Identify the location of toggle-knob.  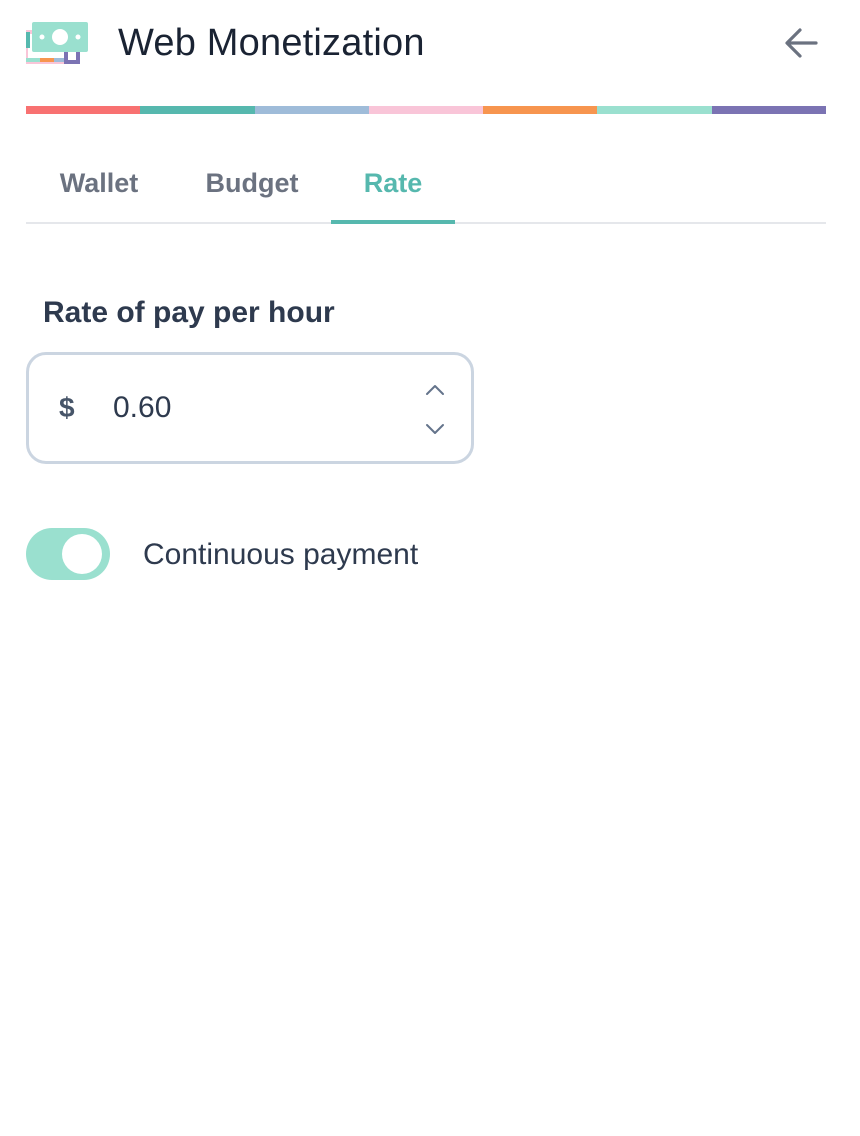
(82, 554).